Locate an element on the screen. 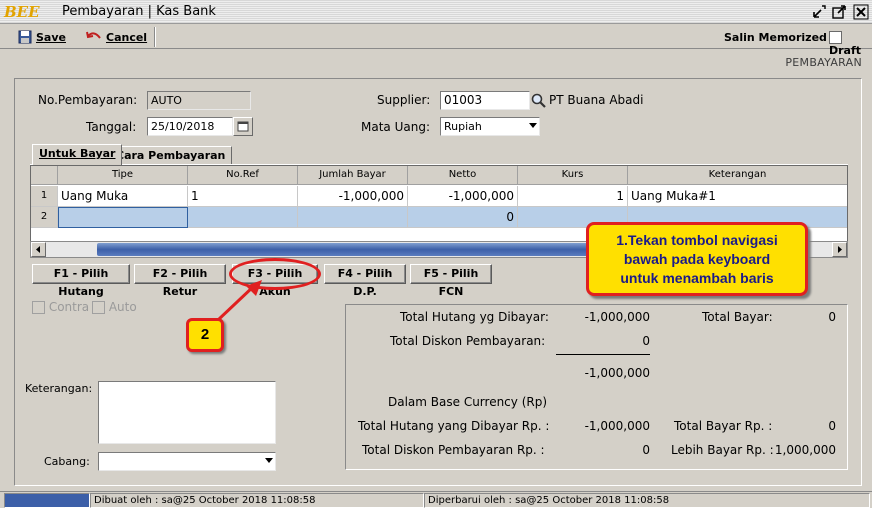  cabang-select is located at coordinates (187, 461).